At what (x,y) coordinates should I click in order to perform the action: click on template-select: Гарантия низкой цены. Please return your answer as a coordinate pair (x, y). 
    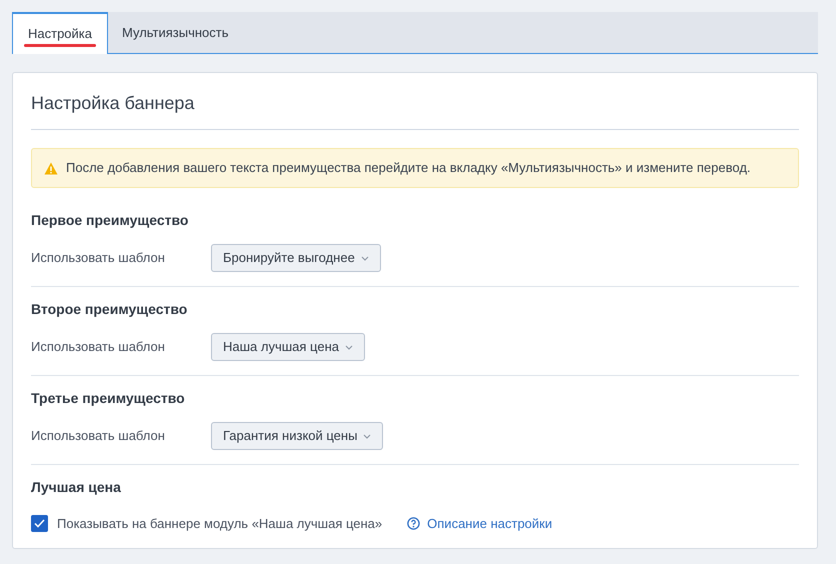
    Looking at the image, I should click on (297, 436).